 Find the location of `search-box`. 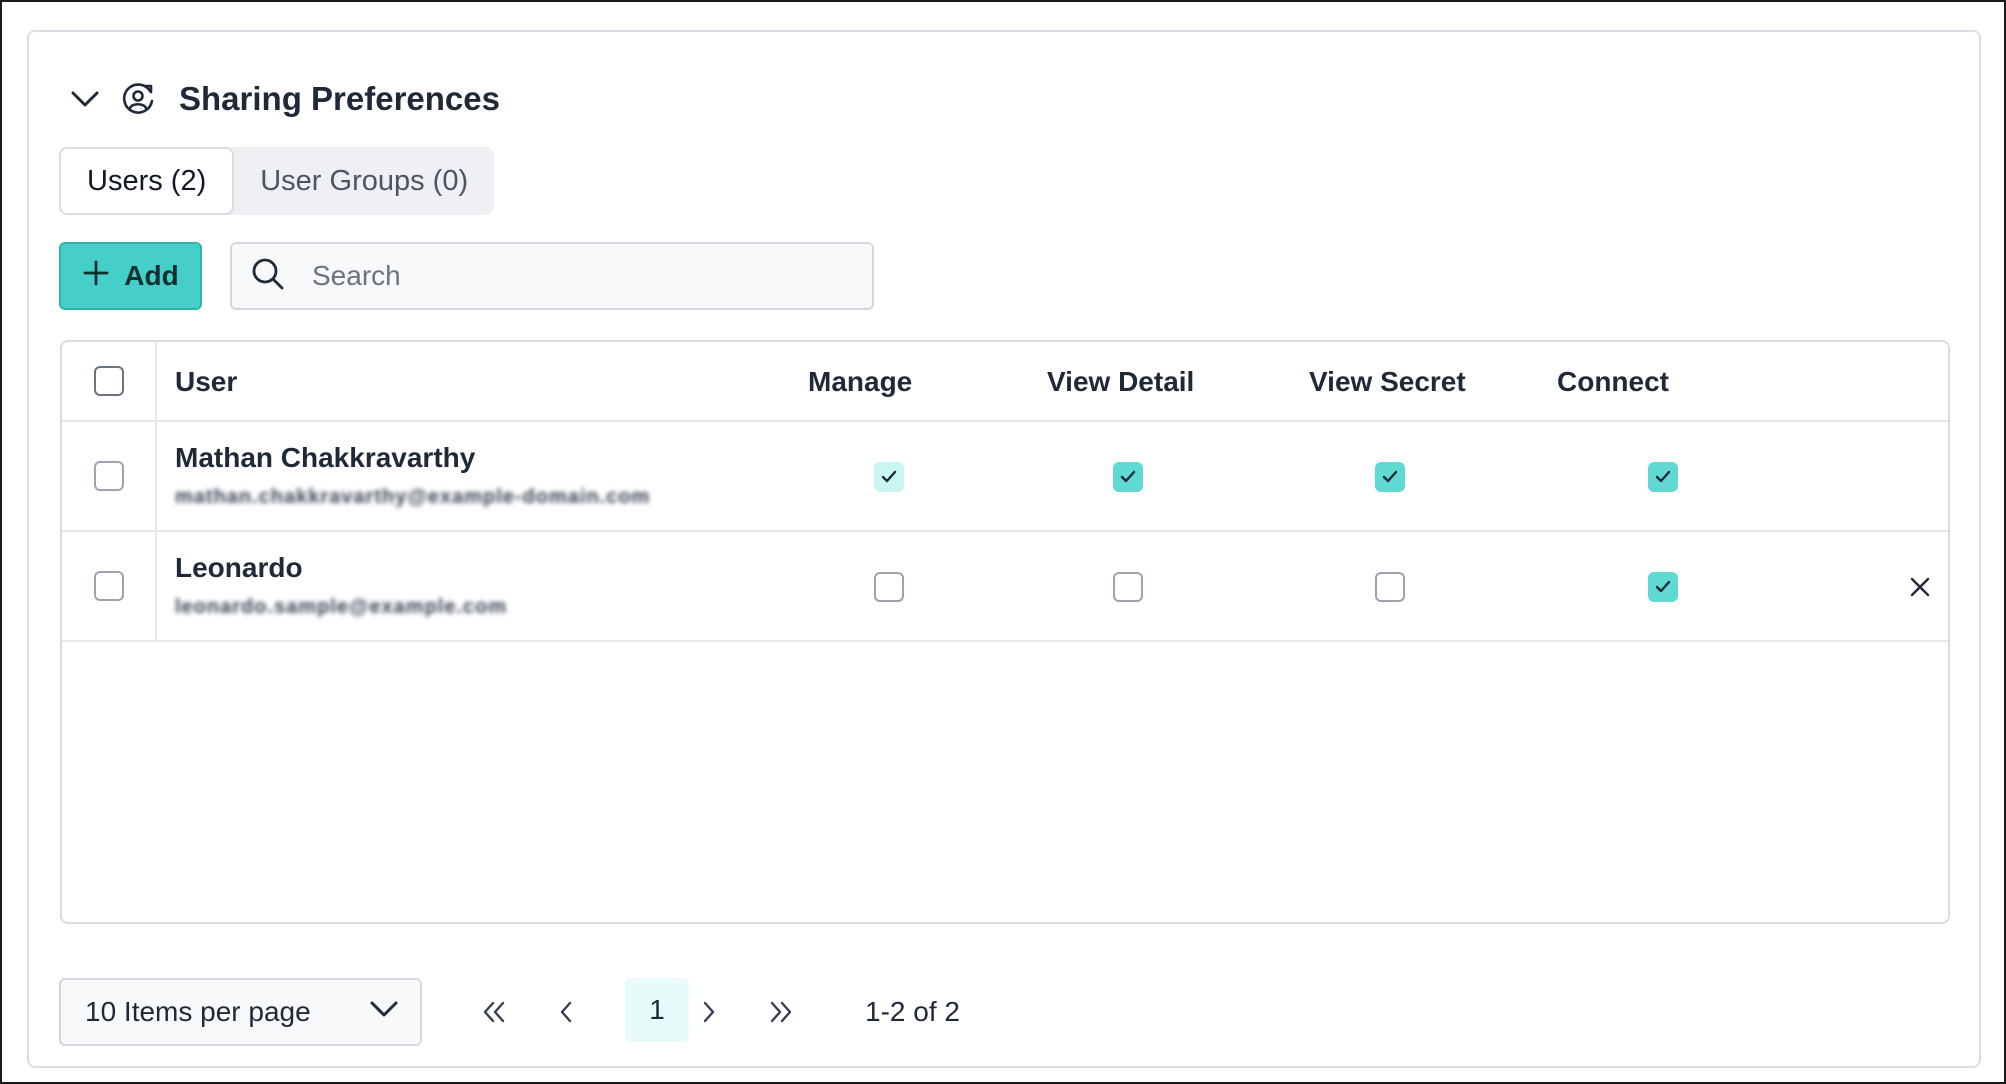

search-box is located at coordinates (552, 276).